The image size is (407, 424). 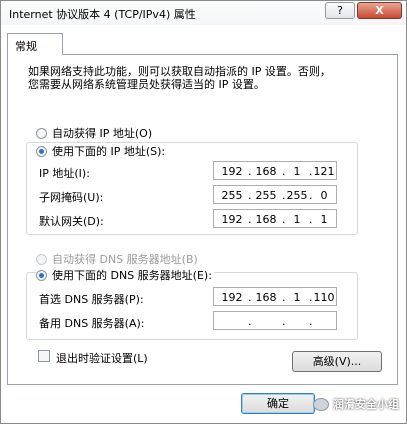 What do you see at coordinates (41, 259) in the screenshot?
I see `auto-dns-radio` at bounding box center [41, 259].